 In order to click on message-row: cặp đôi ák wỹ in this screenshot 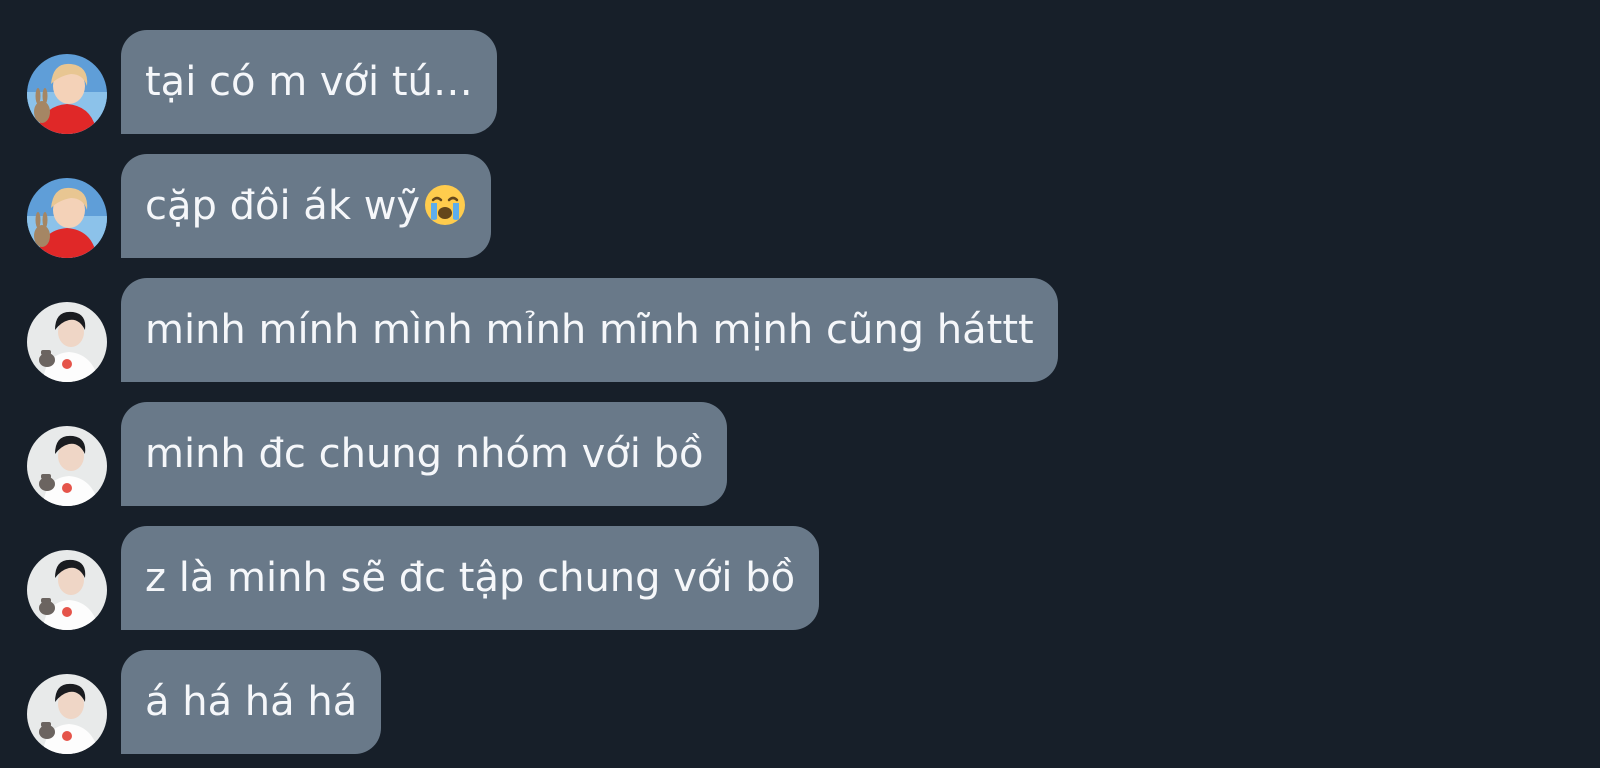, I will do `click(800, 206)`.